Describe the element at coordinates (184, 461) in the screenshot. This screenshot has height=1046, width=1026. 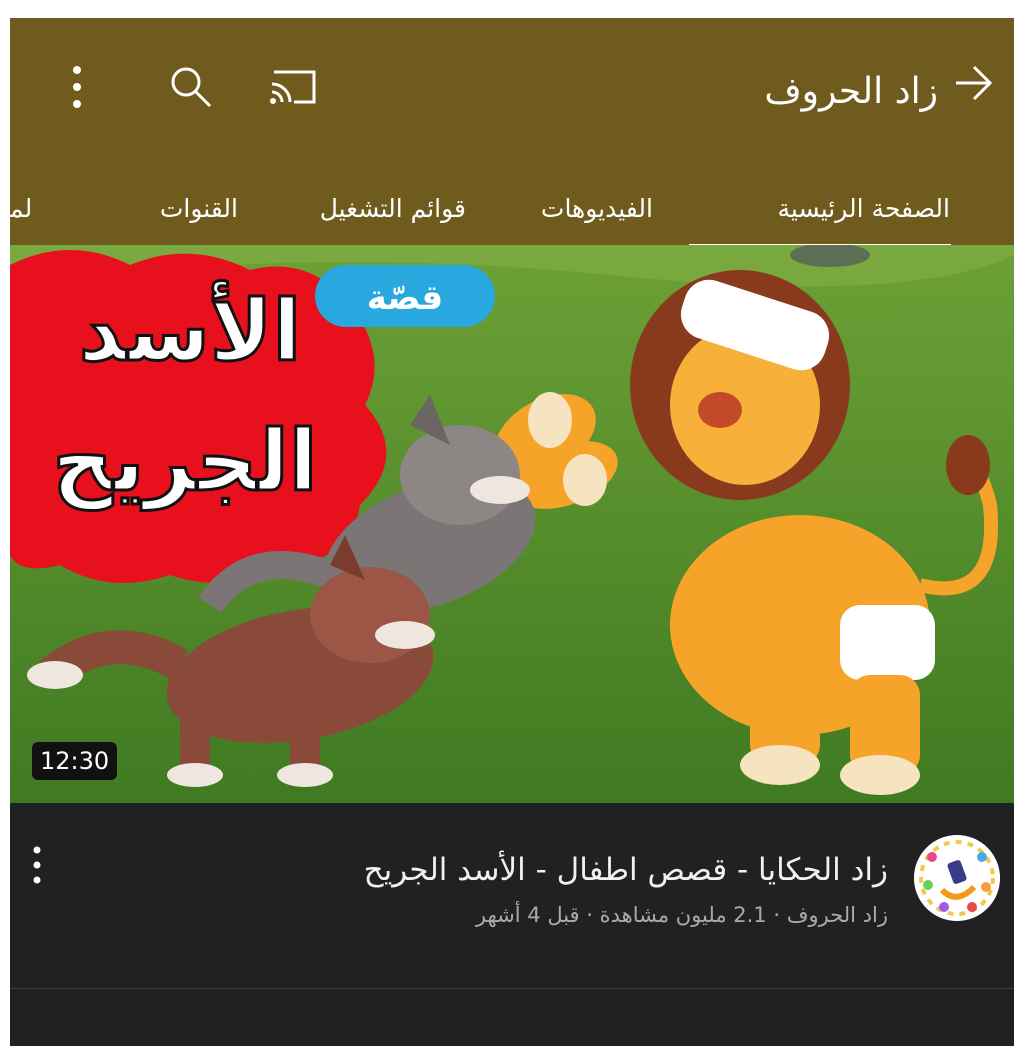
I see `thumbnail-title-line2: الجريح` at that location.